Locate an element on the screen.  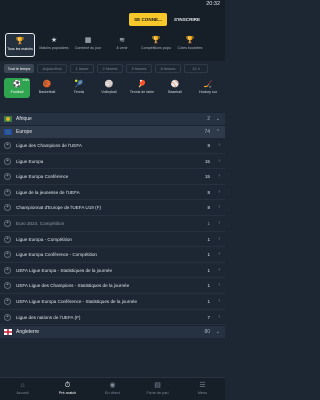
quick-filter-all-matches: 🏆 Tous les matchs is located at coordinates (20, 45).